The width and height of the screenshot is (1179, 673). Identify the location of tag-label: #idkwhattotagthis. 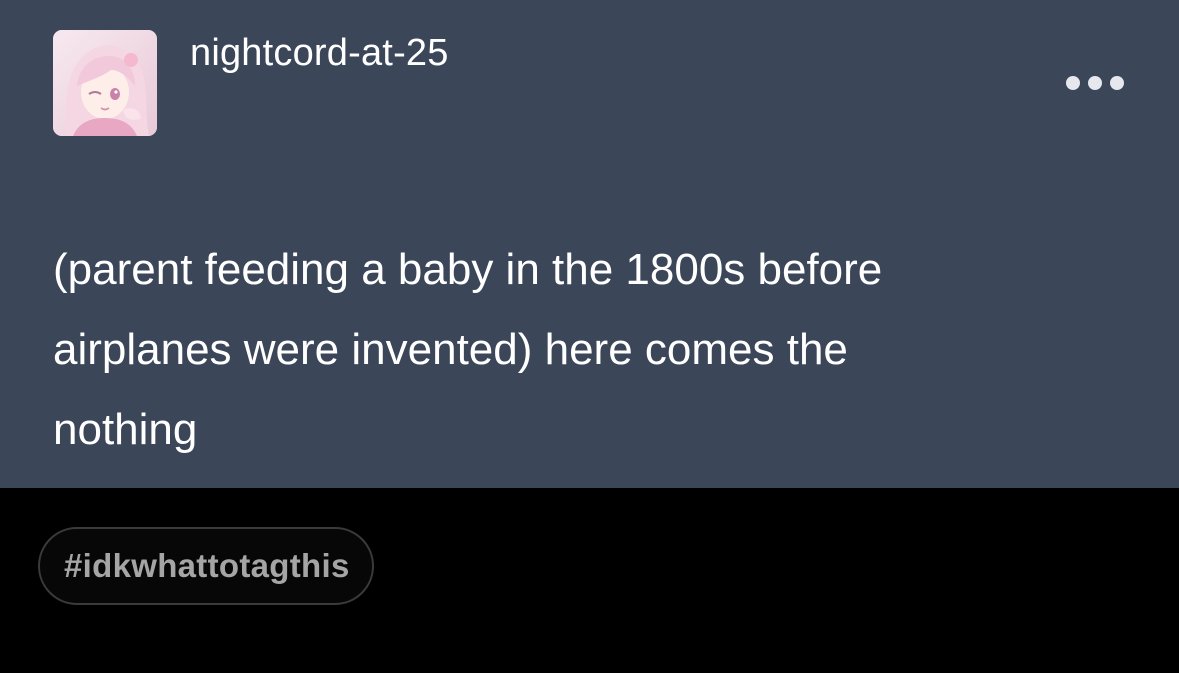
(207, 565).